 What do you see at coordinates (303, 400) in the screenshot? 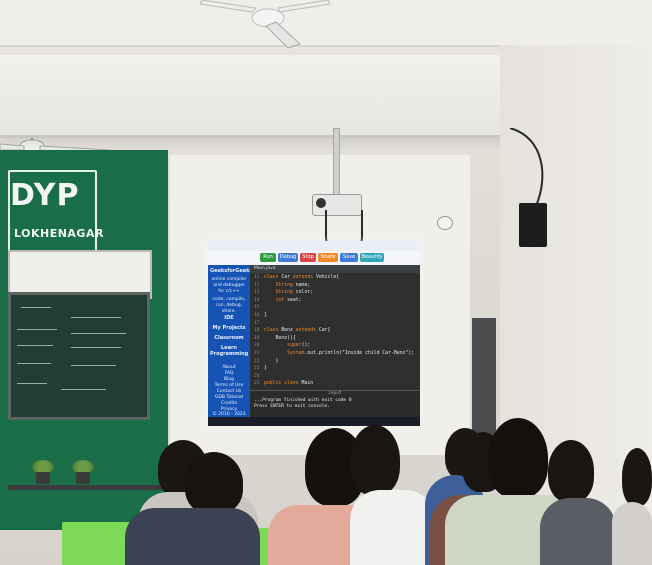
I see `console-line: ...Program finished with exit code 0` at bounding box center [303, 400].